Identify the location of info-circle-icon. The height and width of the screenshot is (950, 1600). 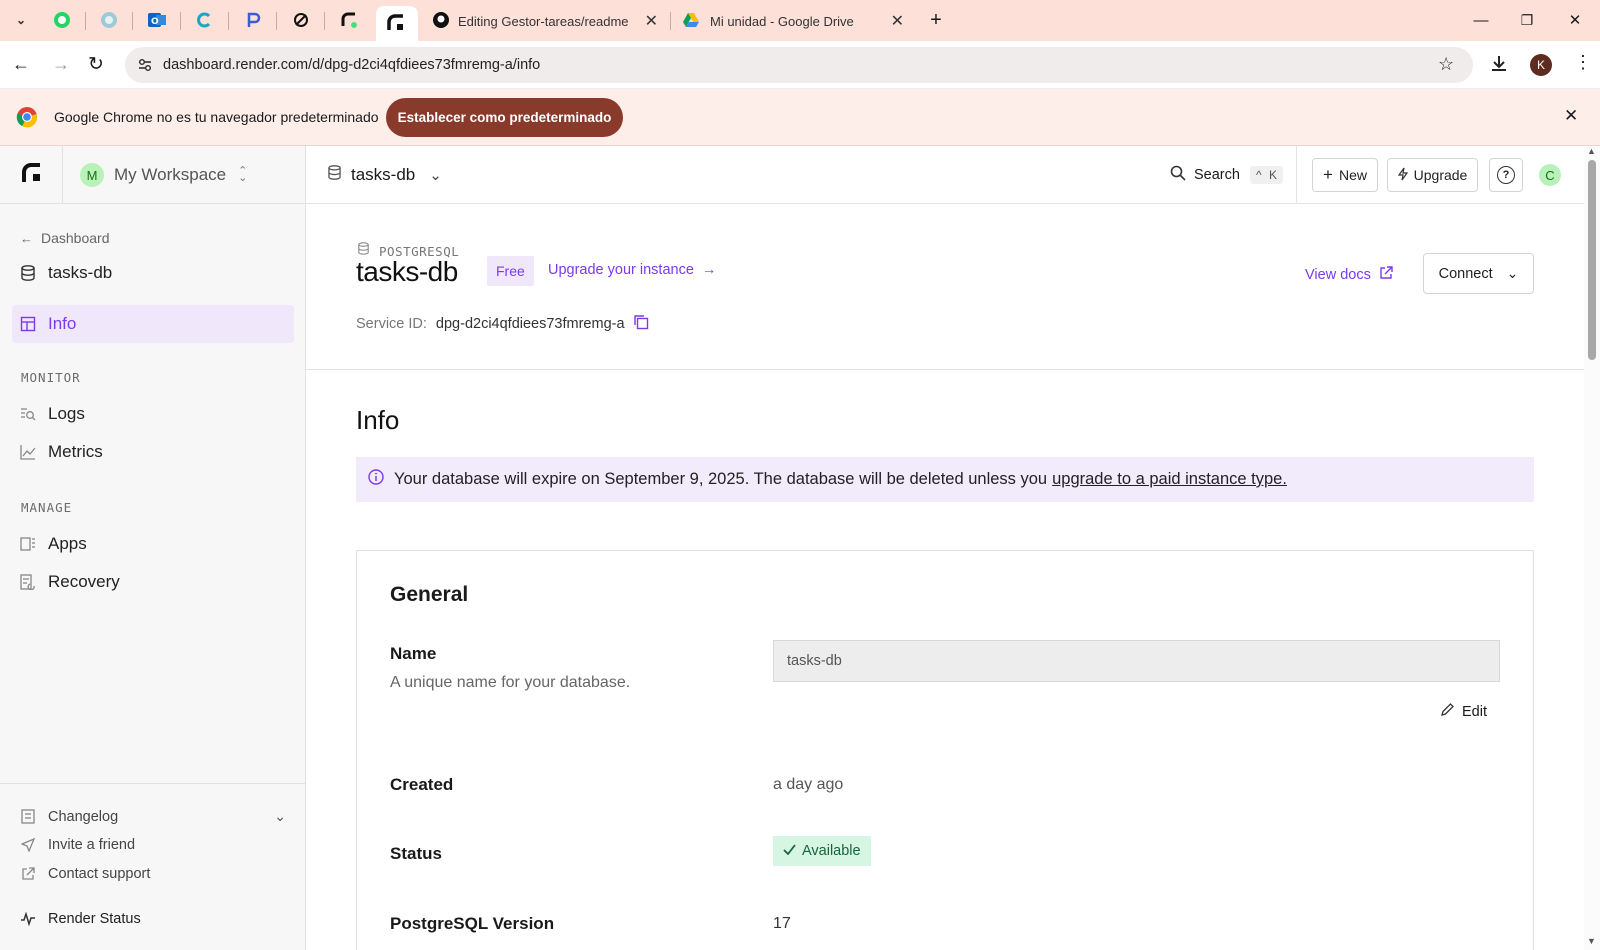
(376, 479).